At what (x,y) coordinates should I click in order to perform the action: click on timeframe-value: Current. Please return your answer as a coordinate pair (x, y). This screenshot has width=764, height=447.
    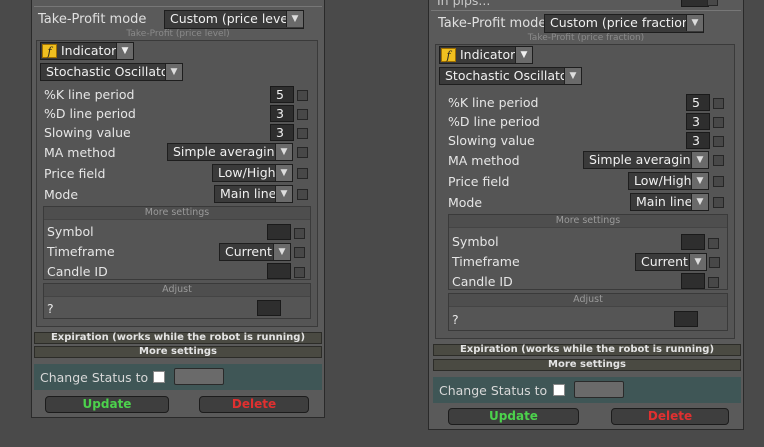
    Looking at the image, I should click on (248, 251).